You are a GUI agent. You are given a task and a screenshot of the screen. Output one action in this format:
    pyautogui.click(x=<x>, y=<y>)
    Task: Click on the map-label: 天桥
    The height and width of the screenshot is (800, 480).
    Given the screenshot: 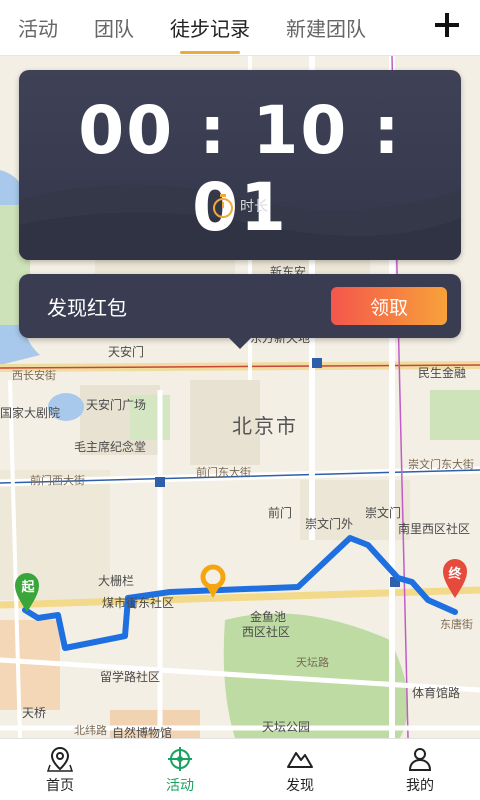 What is the action you would take?
    pyautogui.click(x=34, y=713)
    